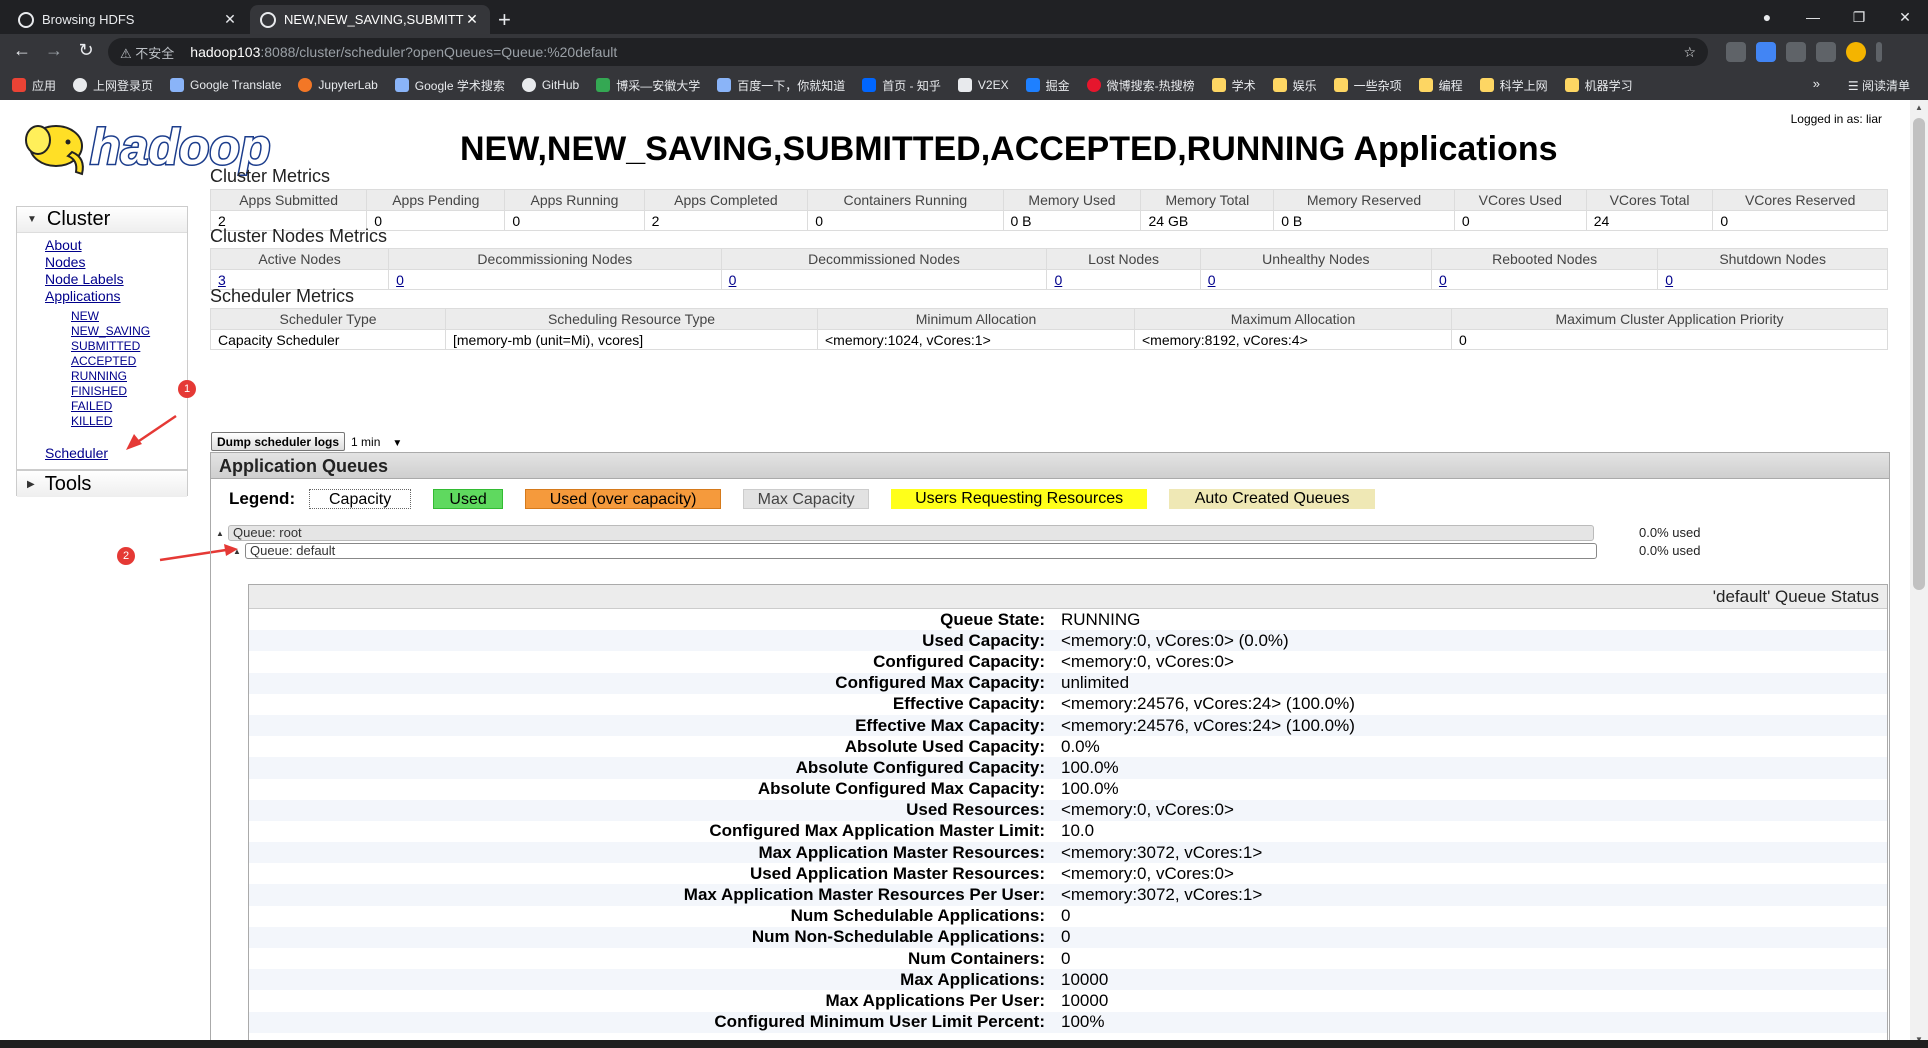 This screenshot has width=1928, height=1048. I want to click on bookmark-folder: 娱乐, so click(1294, 85).